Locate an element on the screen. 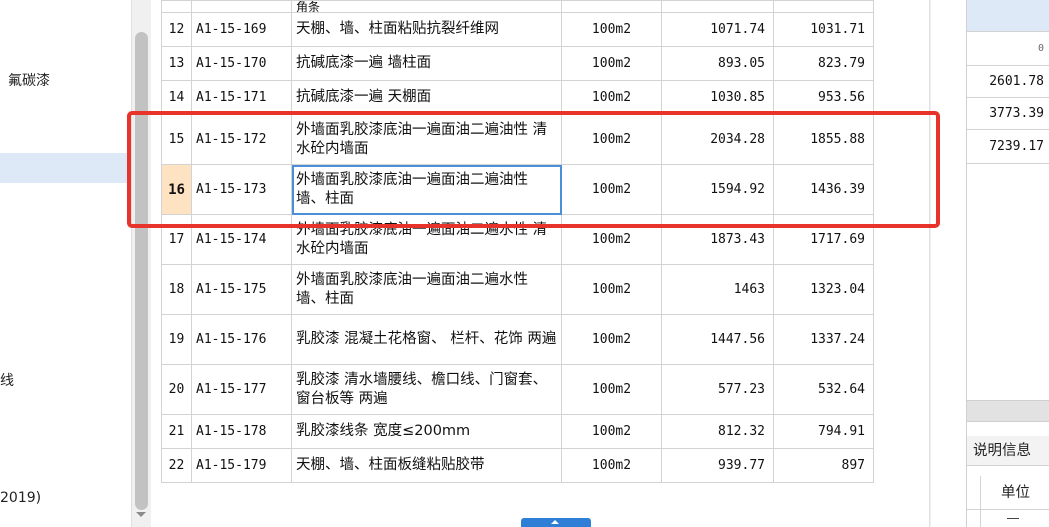  left-item-line: 线 is located at coordinates (7, 380).